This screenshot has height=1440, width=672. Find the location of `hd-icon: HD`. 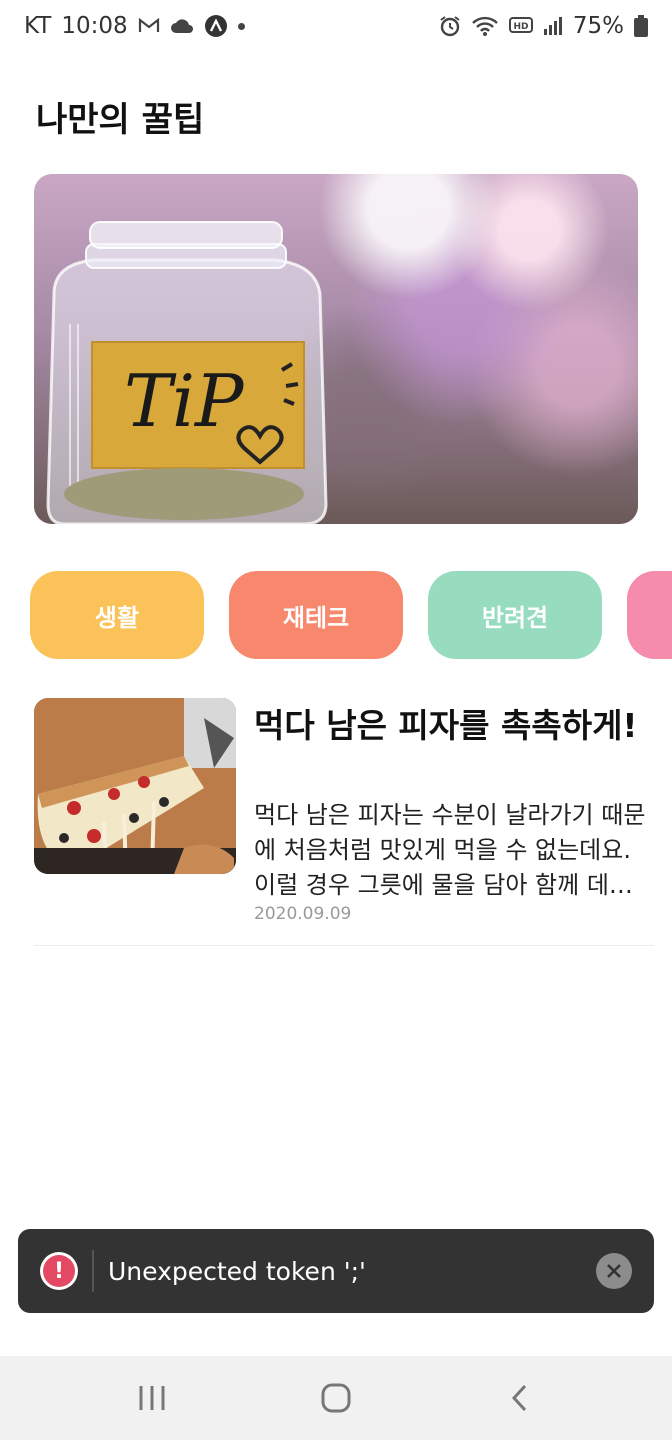

hd-icon: HD is located at coordinates (520, 26).